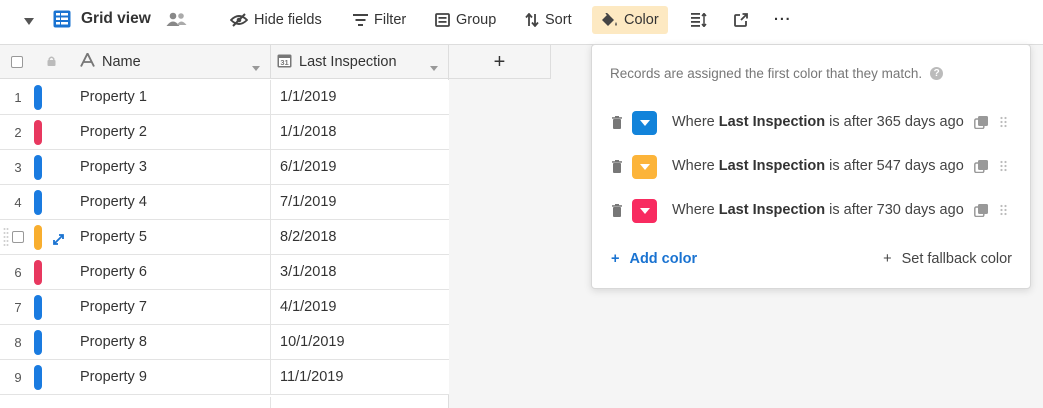 Image resolution: width=1043 pixels, height=408 pixels. I want to click on cell-last-inspection: 8/2/2018, so click(360, 237).